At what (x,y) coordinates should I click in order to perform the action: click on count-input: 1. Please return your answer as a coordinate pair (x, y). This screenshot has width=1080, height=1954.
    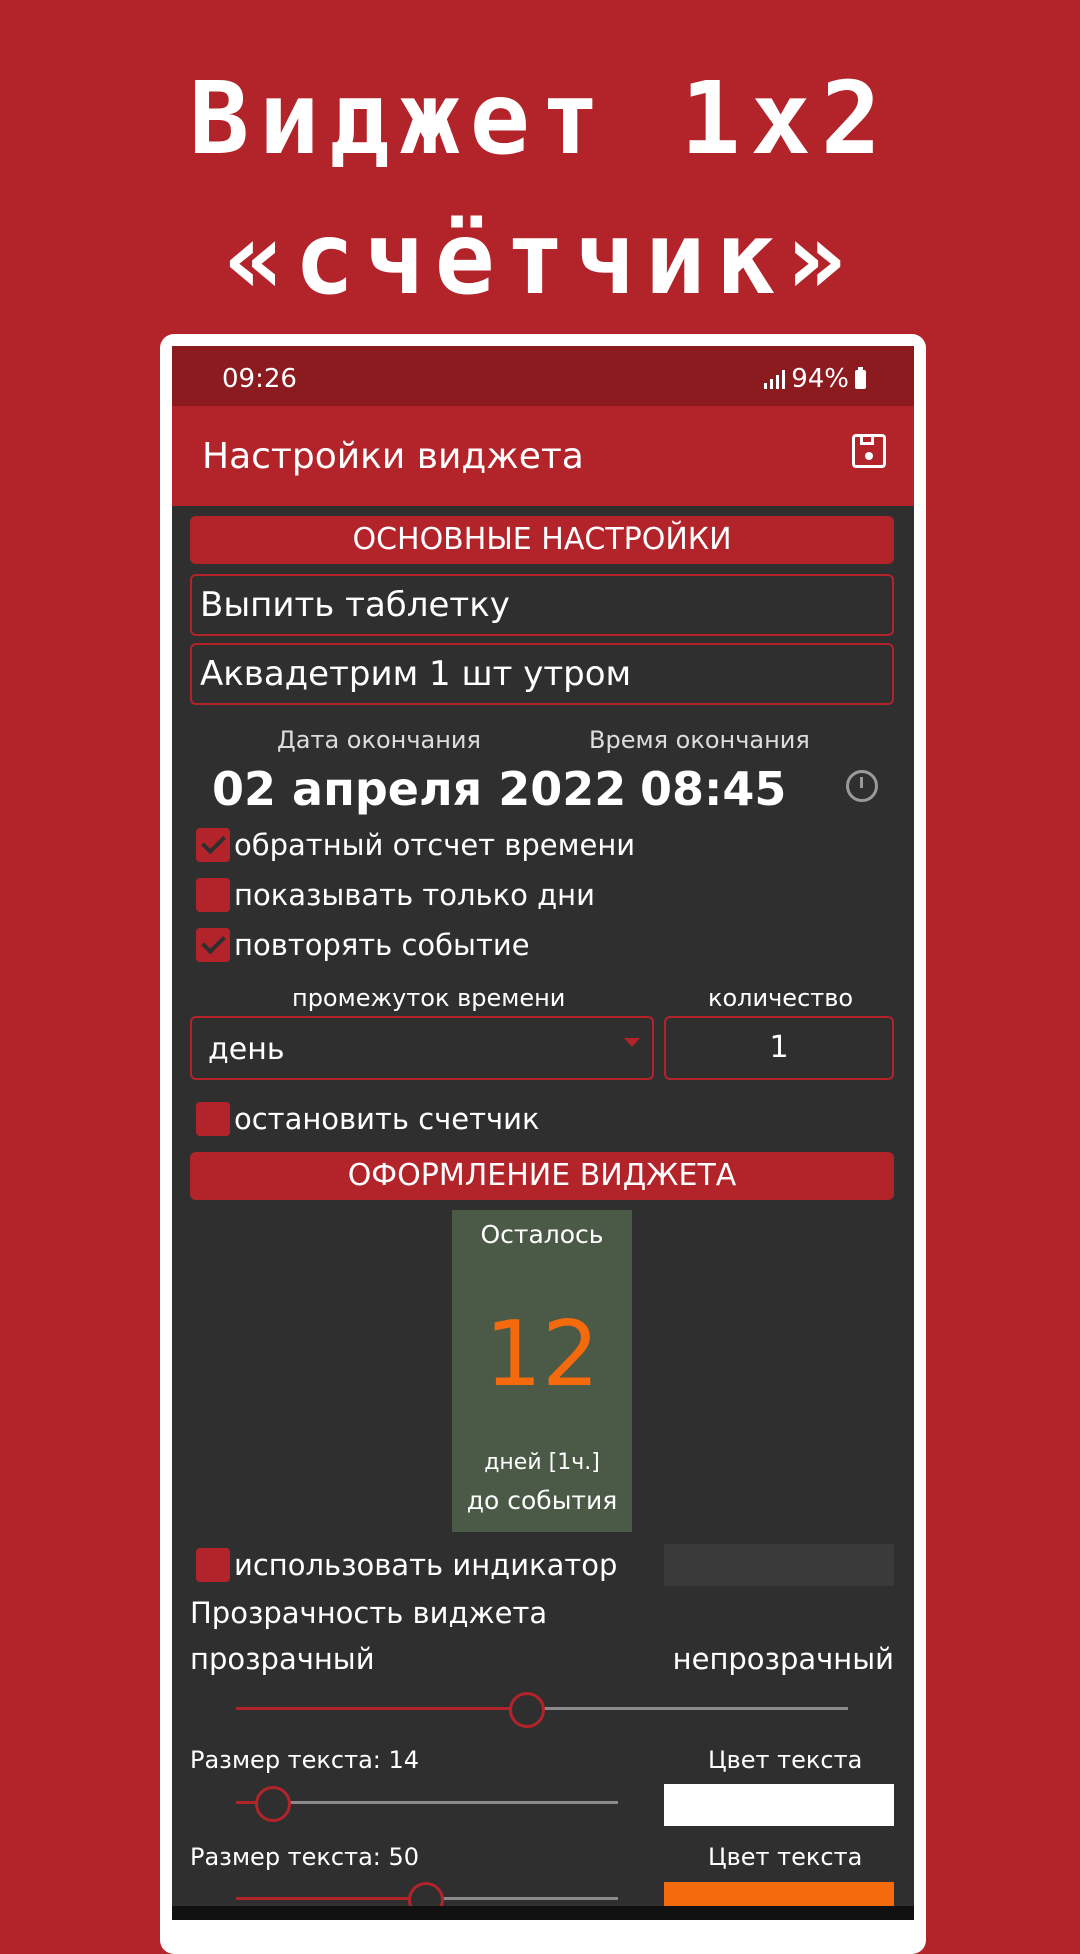
    Looking at the image, I should click on (779, 1048).